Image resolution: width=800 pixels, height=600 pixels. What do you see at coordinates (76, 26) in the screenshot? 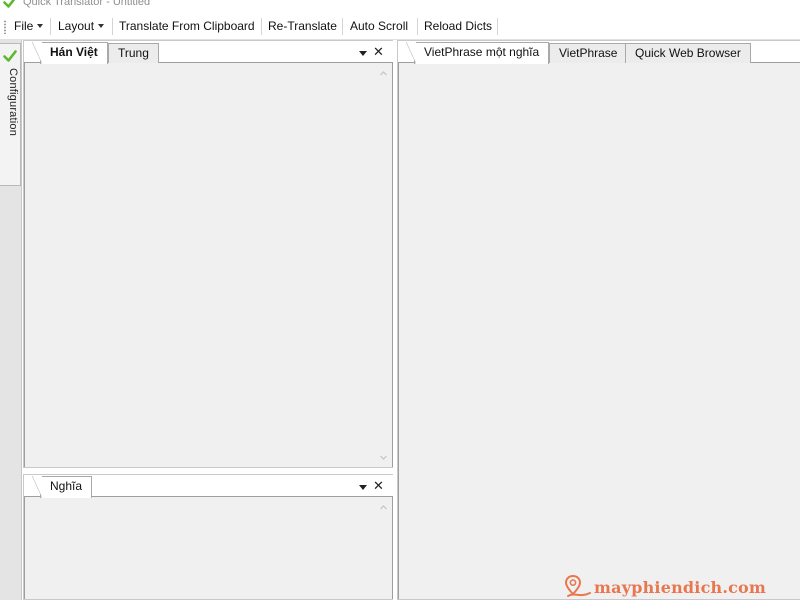
I see `menu-layout-label: Layout` at bounding box center [76, 26].